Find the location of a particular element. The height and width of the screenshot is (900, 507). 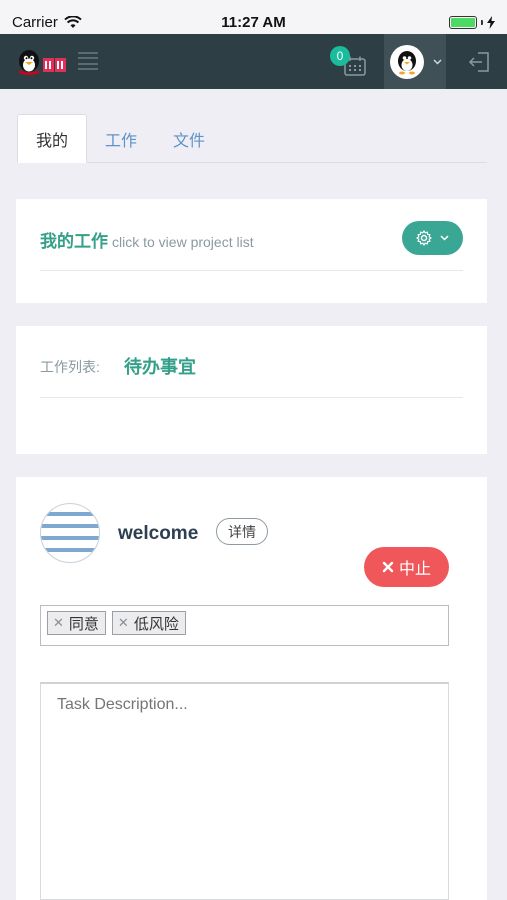

my-work-card: 我的工作 click to view project list is located at coordinates (251, 251).